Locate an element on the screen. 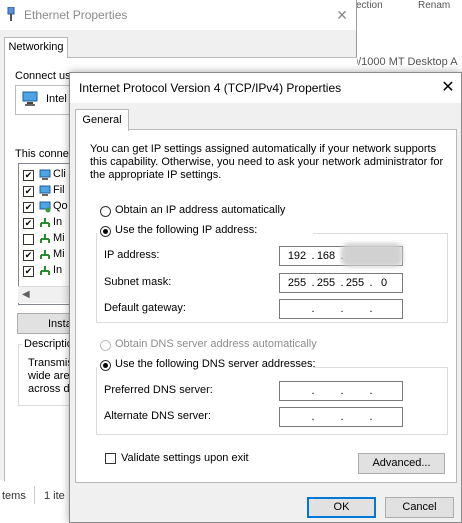 The image size is (462, 523). alternate-dns-field: . . . is located at coordinates (341, 417).